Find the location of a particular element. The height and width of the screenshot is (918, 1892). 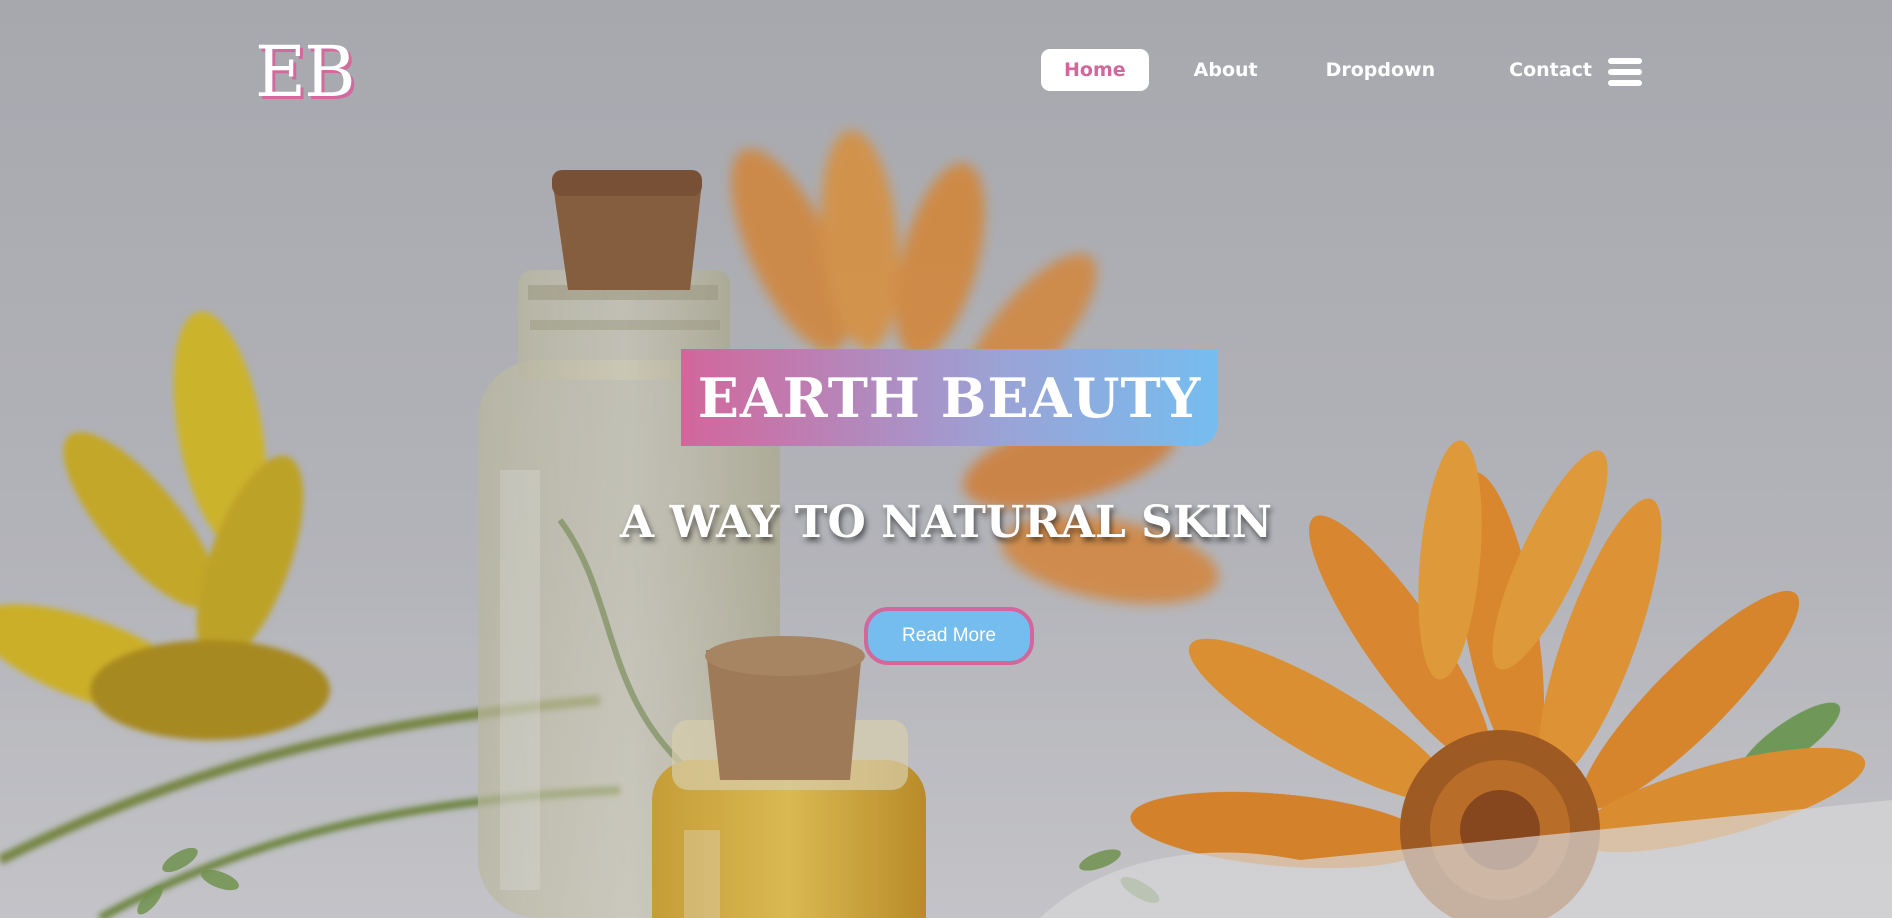

nav-item-contact: Contact is located at coordinates (1550, 70).